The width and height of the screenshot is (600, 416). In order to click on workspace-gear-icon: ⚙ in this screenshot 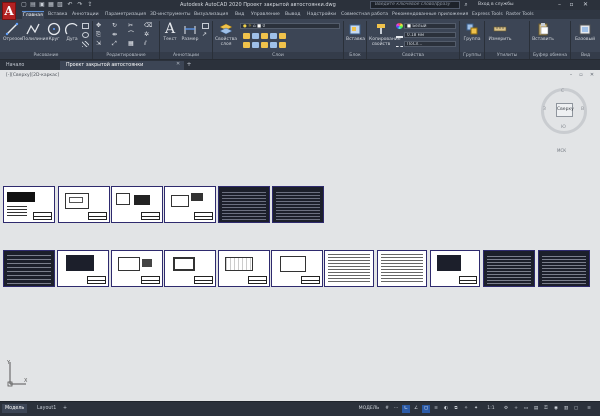, I will do `click(506, 409)`.